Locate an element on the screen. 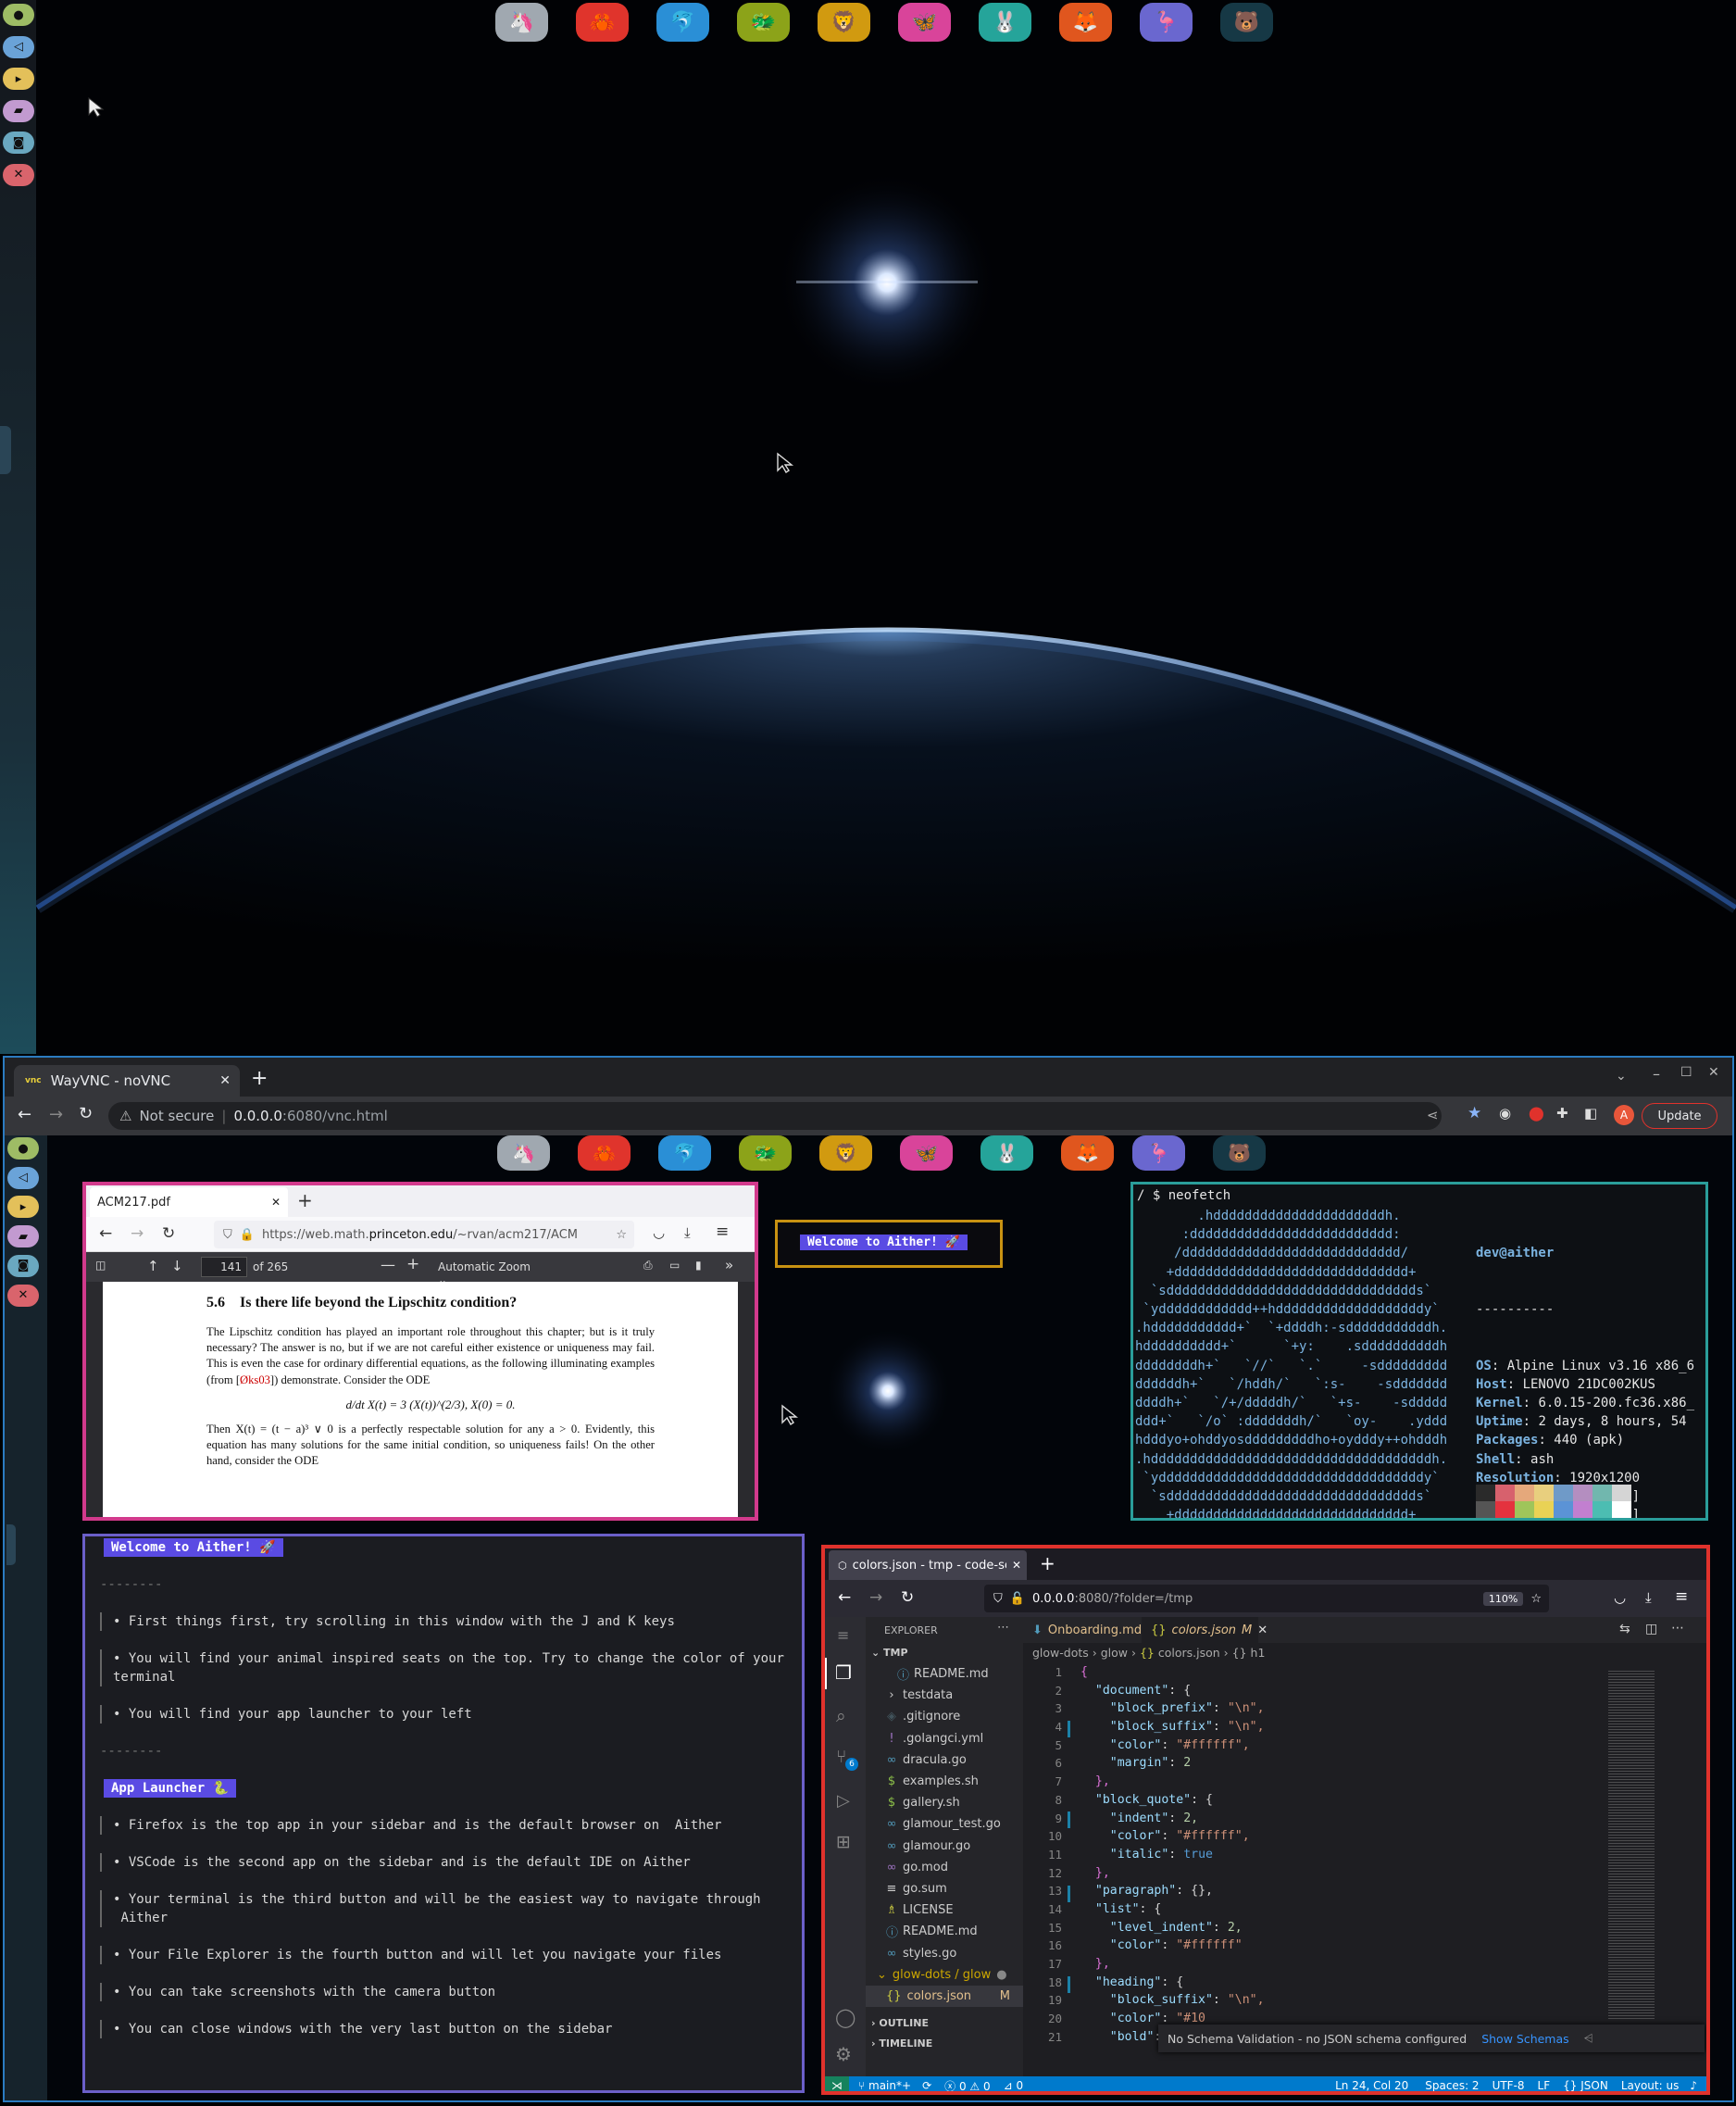  extensions-puzzle-icon: ✚ is located at coordinates (1562, 1113).